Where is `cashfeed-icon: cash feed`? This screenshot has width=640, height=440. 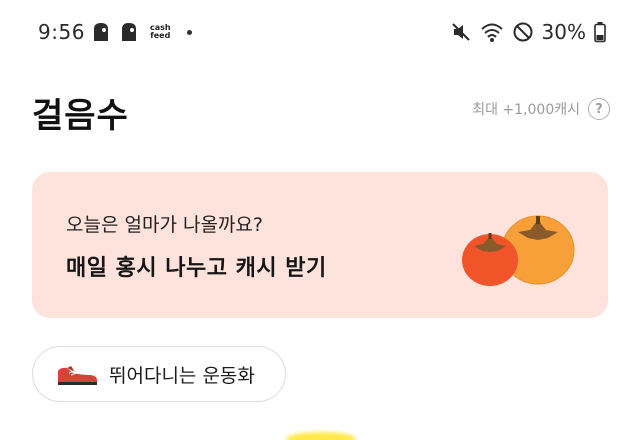 cashfeed-icon: cash feed is located at coordinates (160, 32).